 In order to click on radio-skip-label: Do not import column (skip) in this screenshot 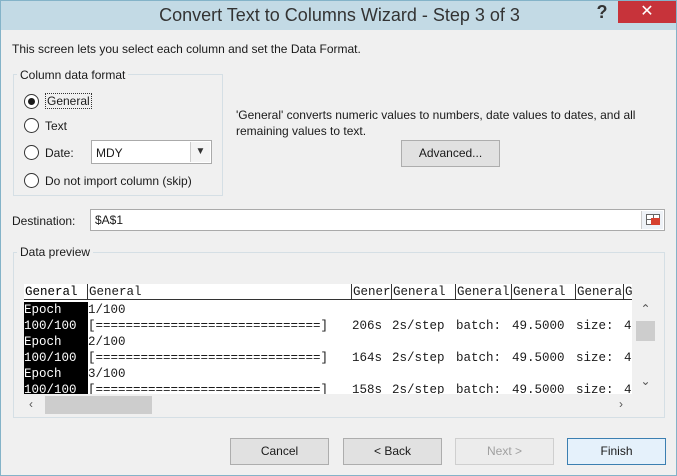, I will do `click(118, 180)`.